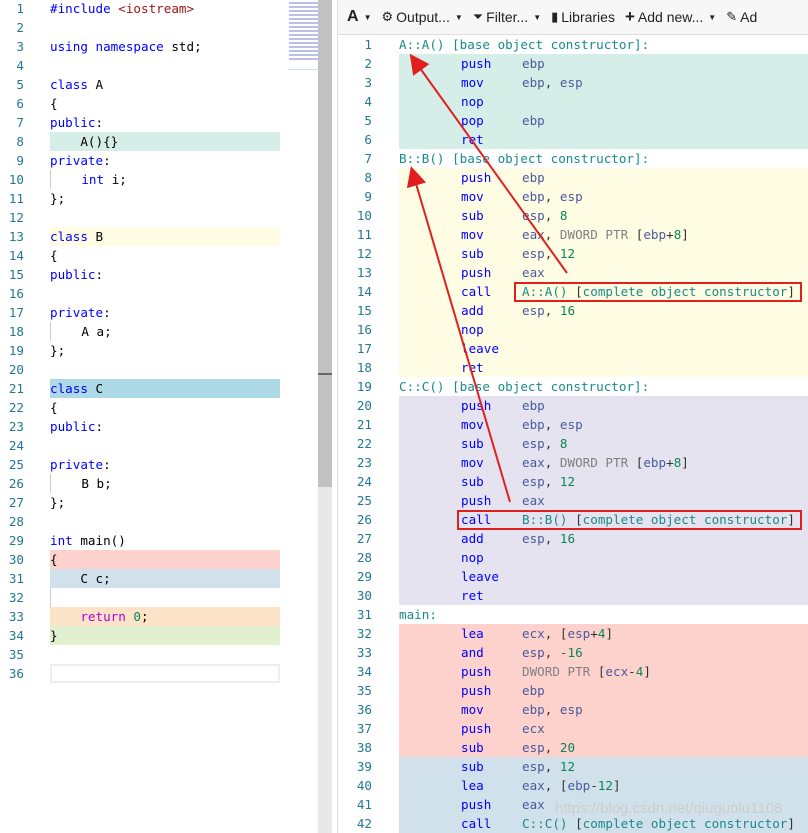 The width and height of the screenshot is (808, 833). I want to click on asm-line: 13 push eax, so click(573, 272).